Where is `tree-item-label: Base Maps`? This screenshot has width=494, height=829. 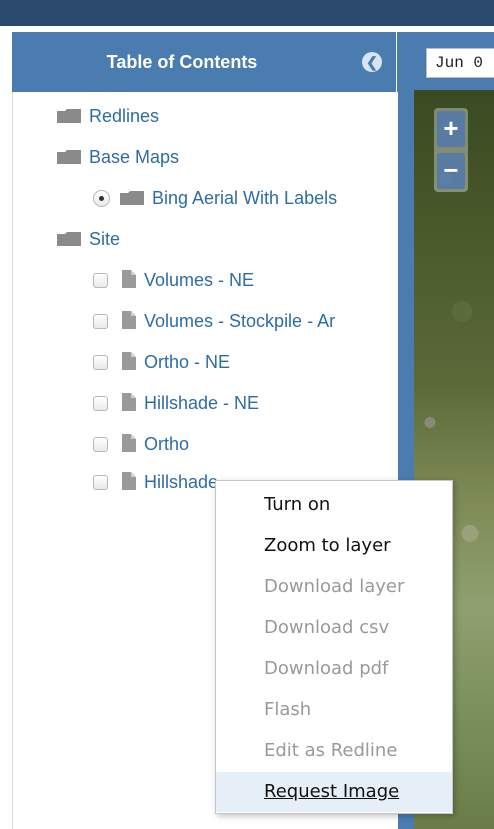 tree-item-label: Base Maps is located at coordinates (134, 157).